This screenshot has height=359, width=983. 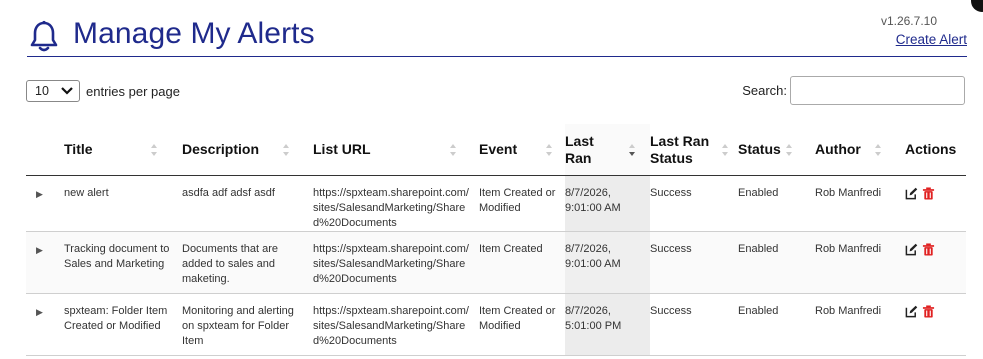 I want to click on column-header-last-ran: Last Ran, so click(x=607, y=150).